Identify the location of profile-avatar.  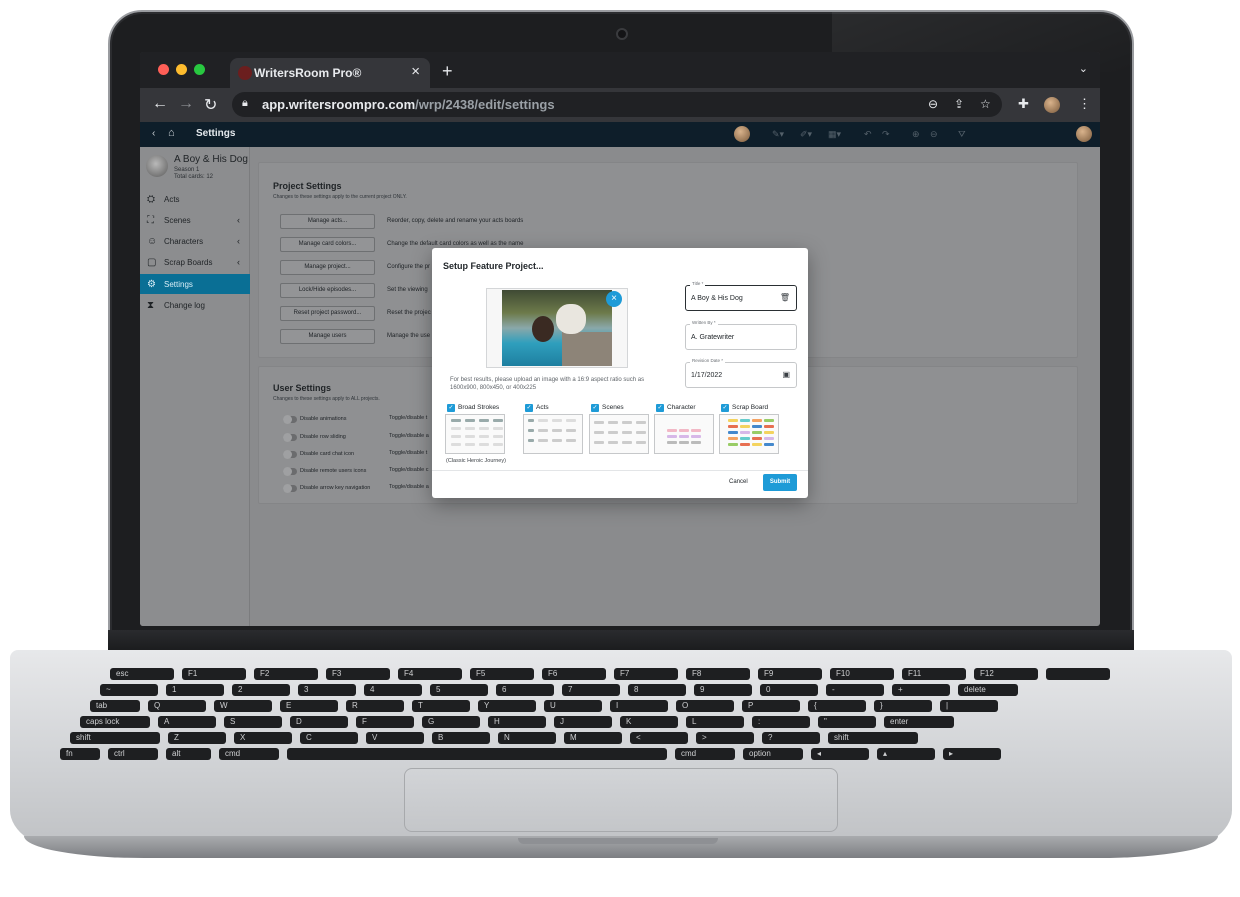
(1052, 105).